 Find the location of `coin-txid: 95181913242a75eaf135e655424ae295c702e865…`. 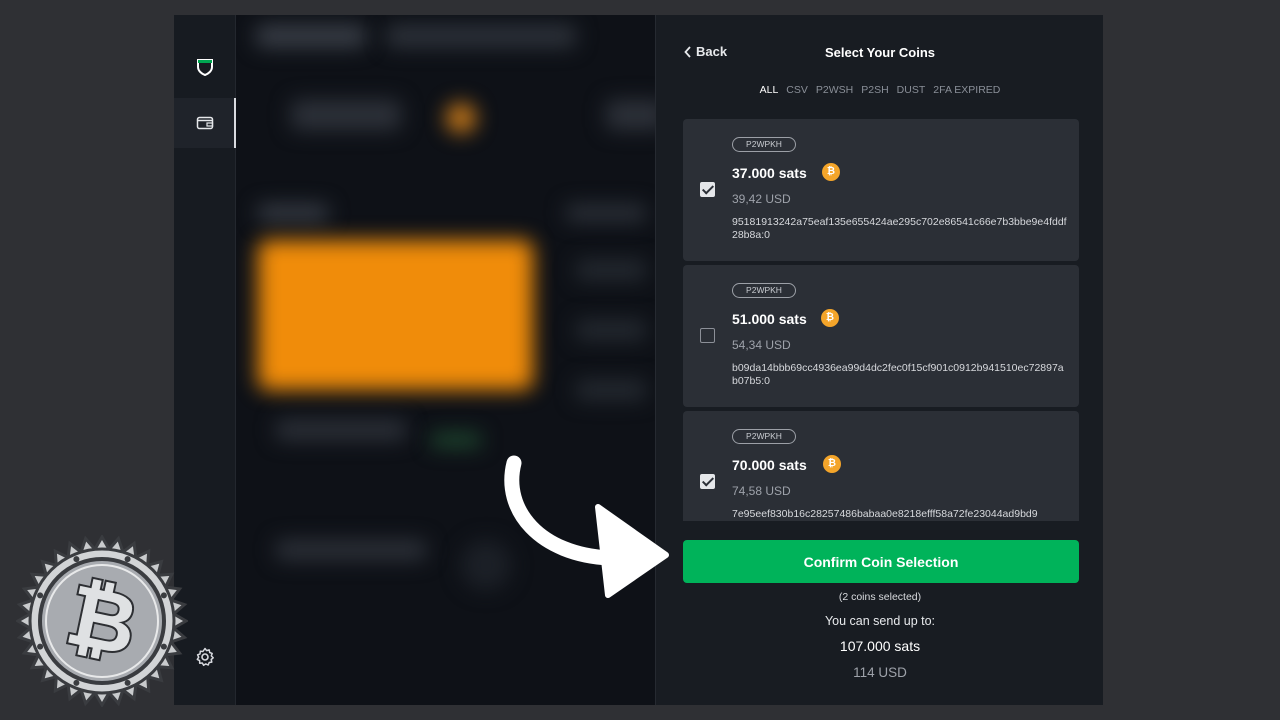

coin-txid: 95181913242a75eaf135e655424ae295c702e865… is located at coordinates (899, 228).